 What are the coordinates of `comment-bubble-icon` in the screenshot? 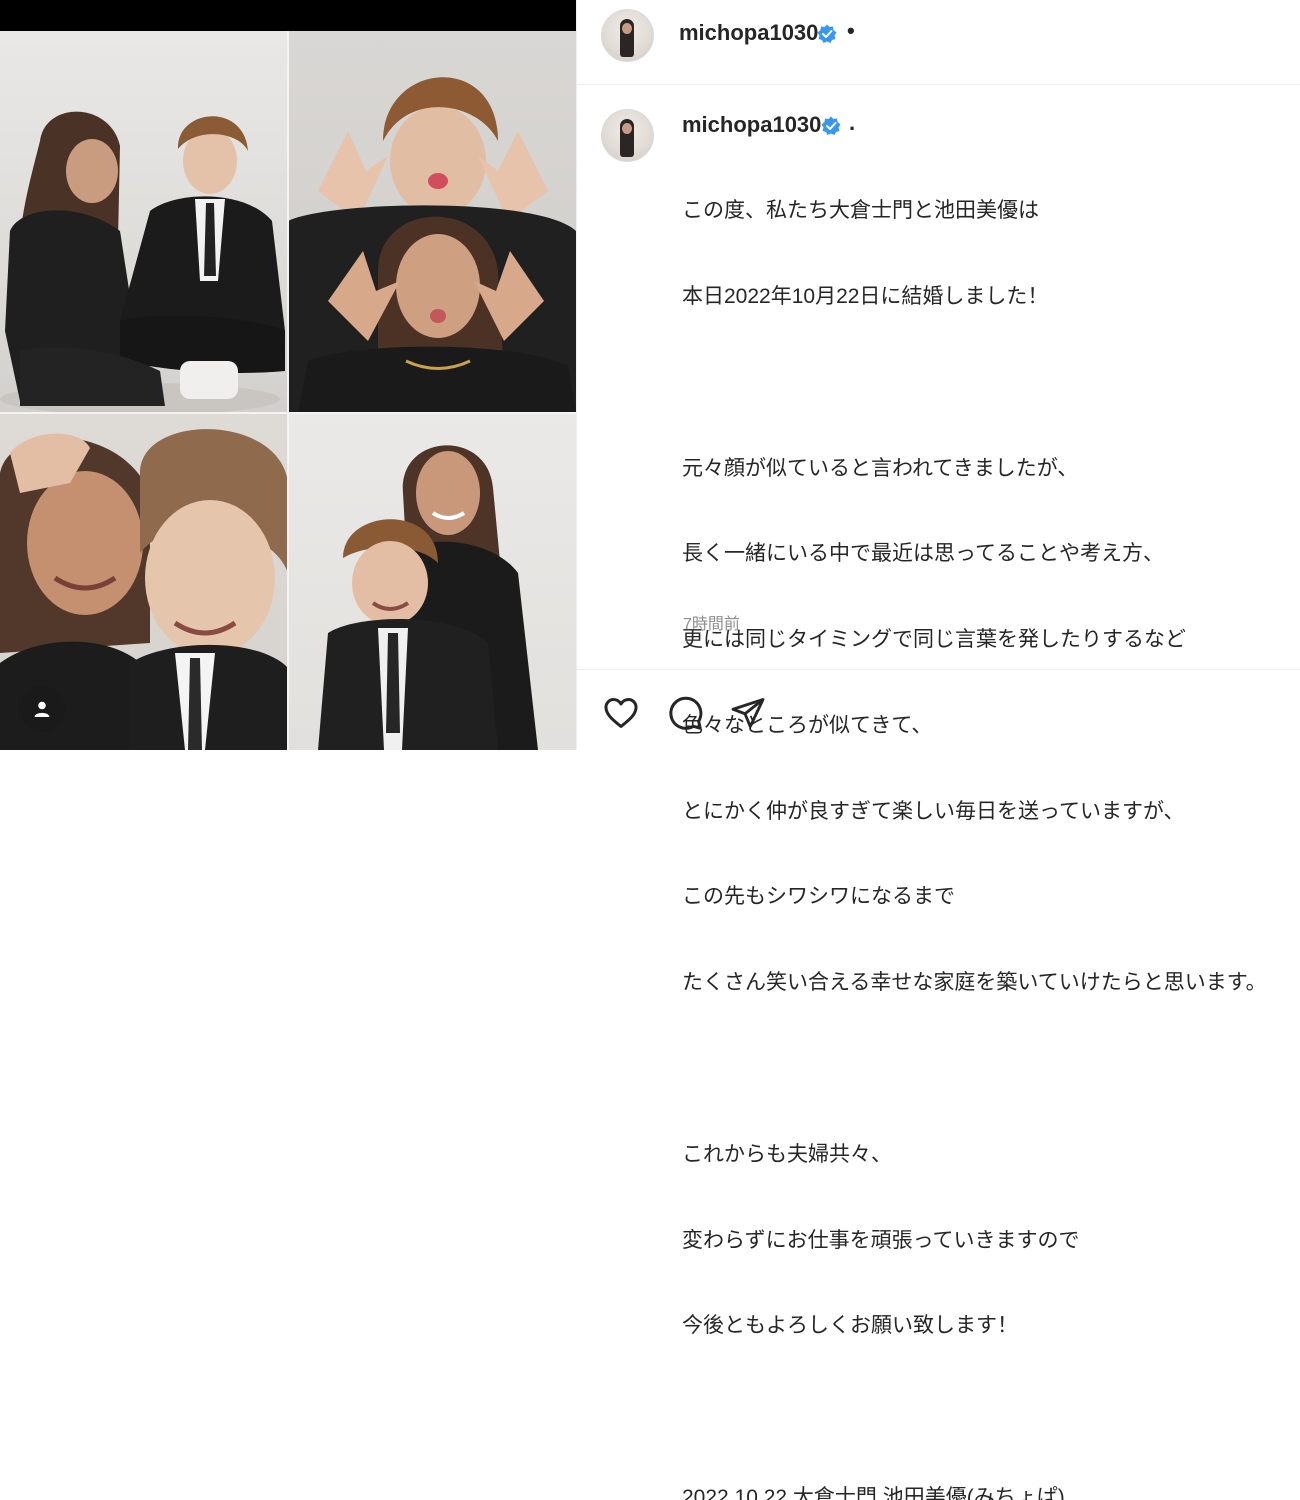 It's located at (686, 713).